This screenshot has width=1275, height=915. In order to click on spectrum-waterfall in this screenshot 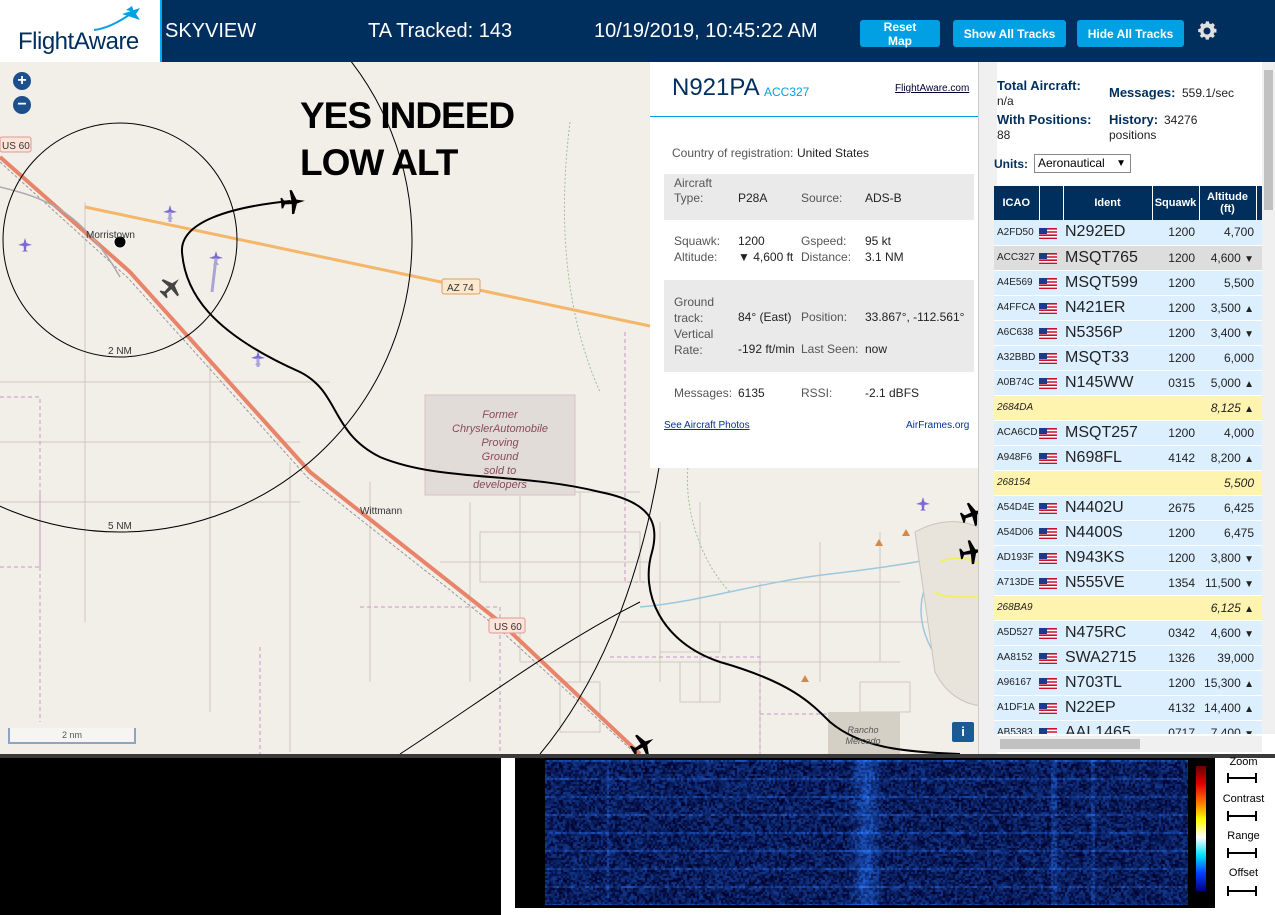, I will do `click(866, 832)`.